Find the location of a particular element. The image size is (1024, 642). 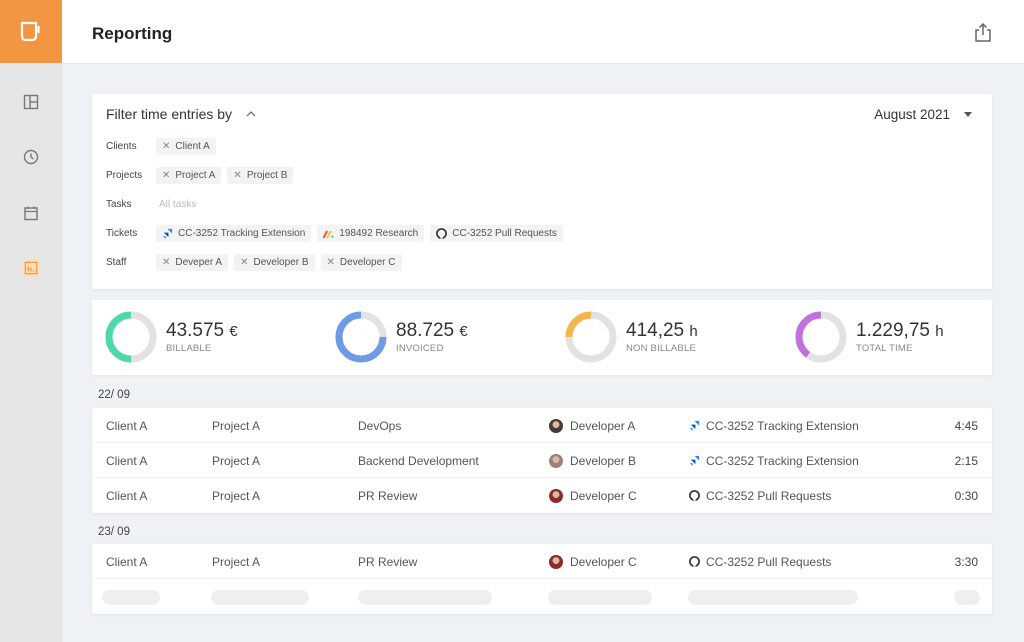

cell-ticket: CC-3252 Pull Requests is located at coordinates (760, 561).